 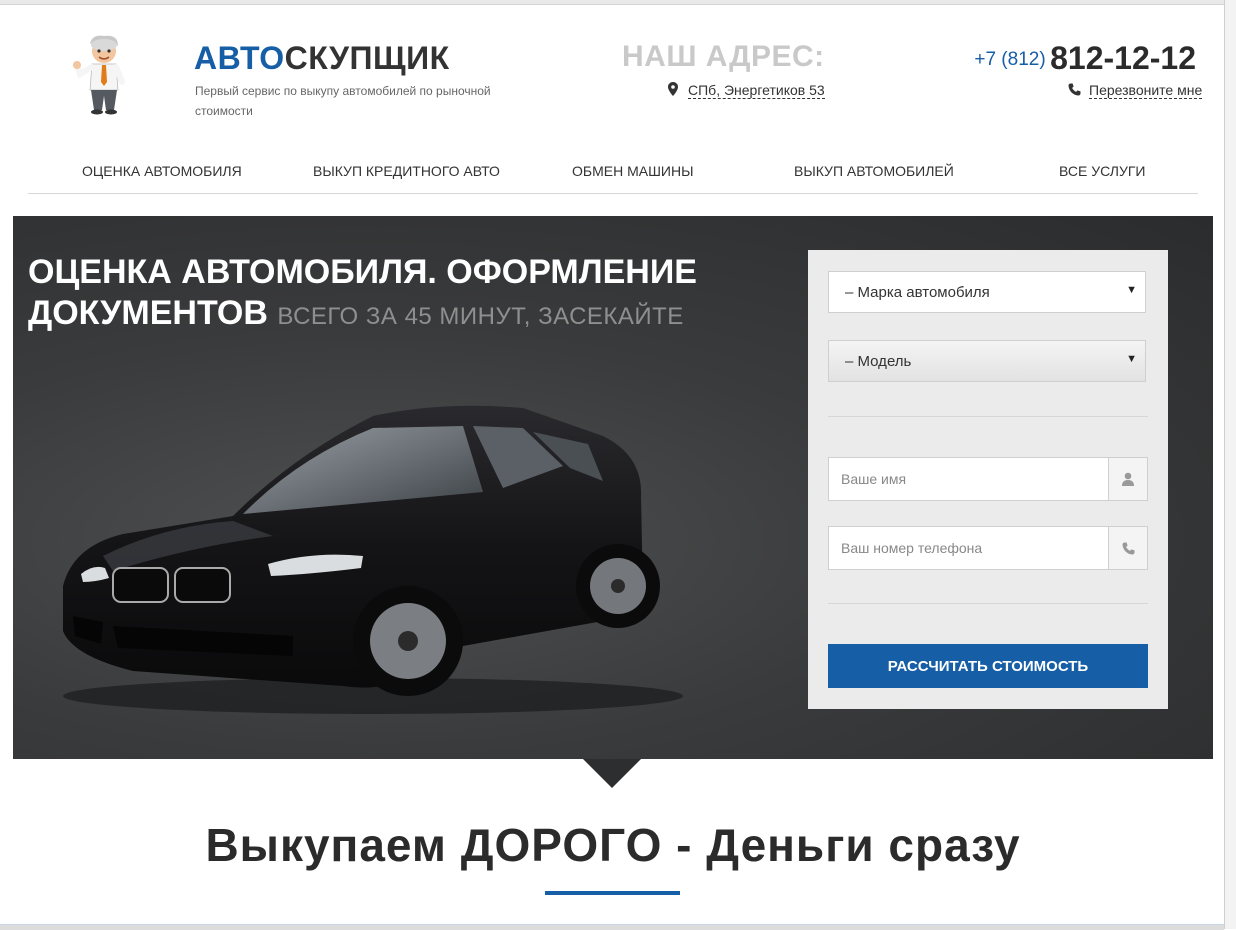 I want to click on model-select-value: – Модель, so click(x=878, y=361).